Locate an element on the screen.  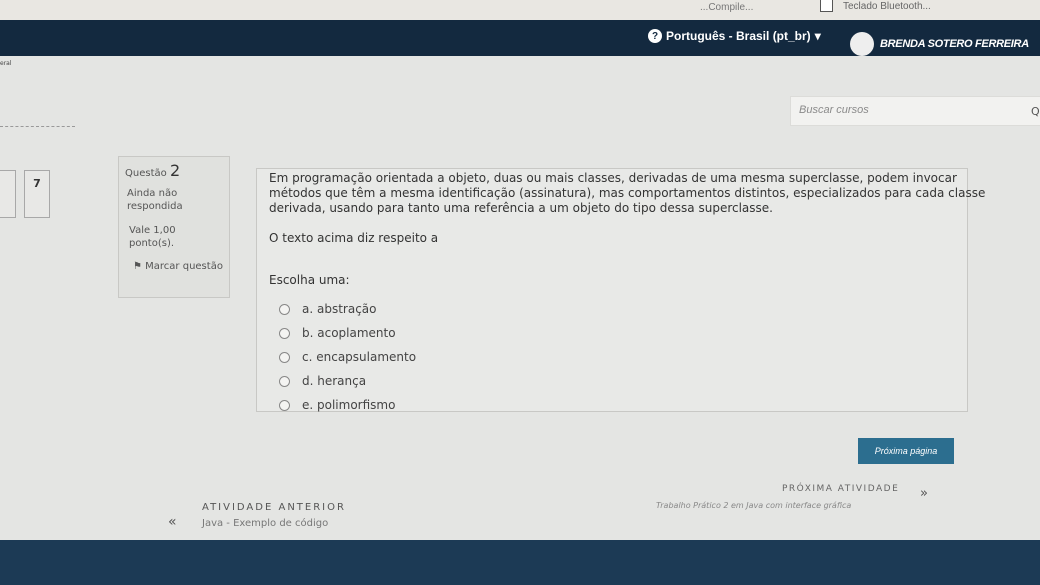
chevron-down-icon: ▾ is located at coordinates (817, 36).